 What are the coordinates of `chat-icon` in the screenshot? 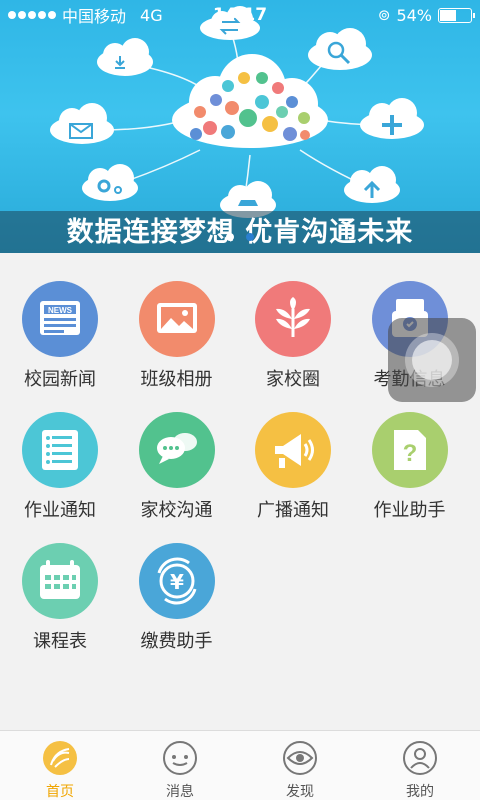 It's located at (176, 450).